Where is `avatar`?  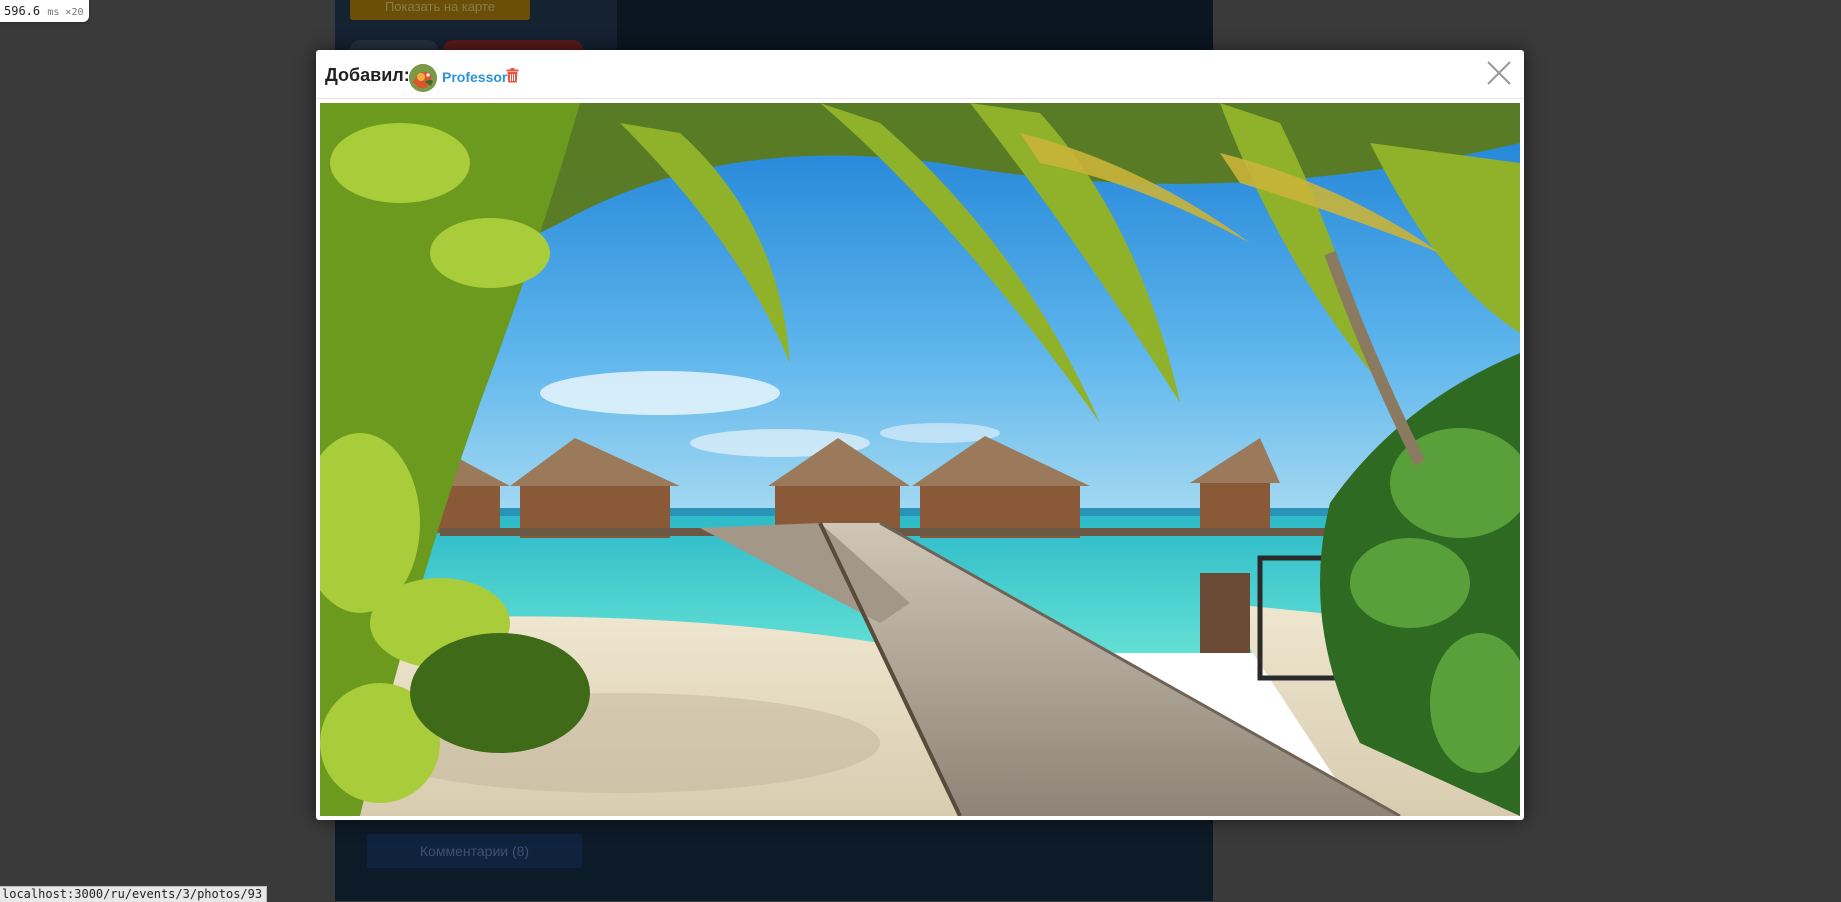
avatar is located at coordinates (423, 78).